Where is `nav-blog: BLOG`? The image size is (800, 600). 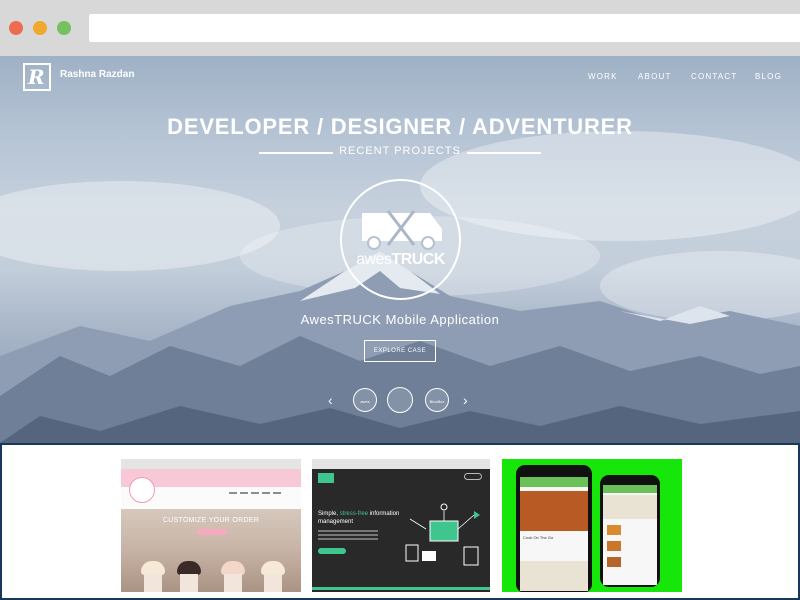
nav-blog: BLOG is located at coordinates (768, 76).